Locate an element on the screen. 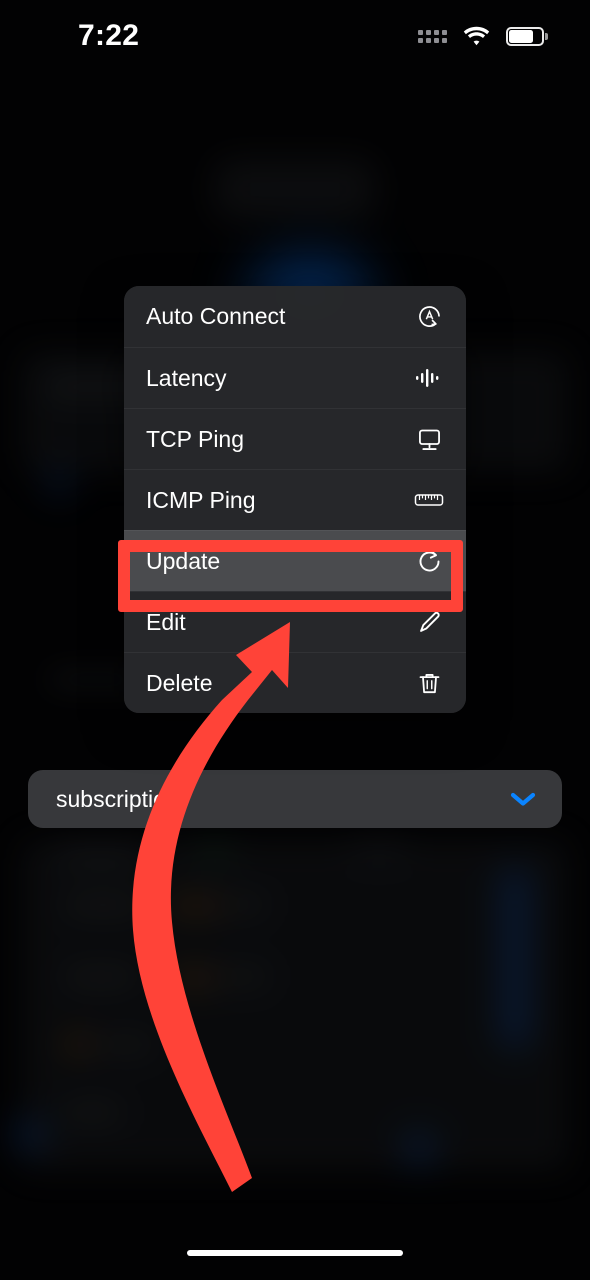  trash-icon is located at coordinates (429, 683).